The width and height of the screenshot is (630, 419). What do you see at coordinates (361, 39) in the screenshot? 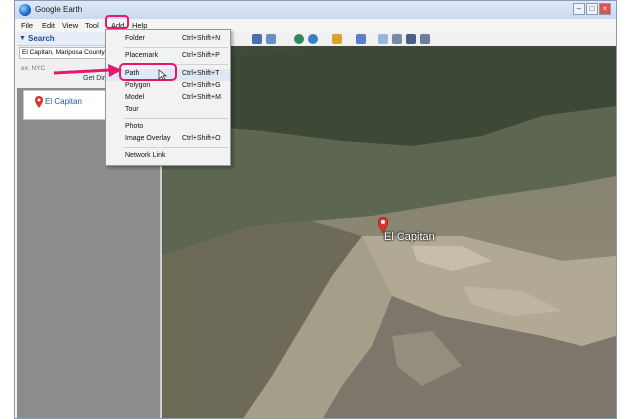
I see `ruler-icon` at bounding box center [361, 39].